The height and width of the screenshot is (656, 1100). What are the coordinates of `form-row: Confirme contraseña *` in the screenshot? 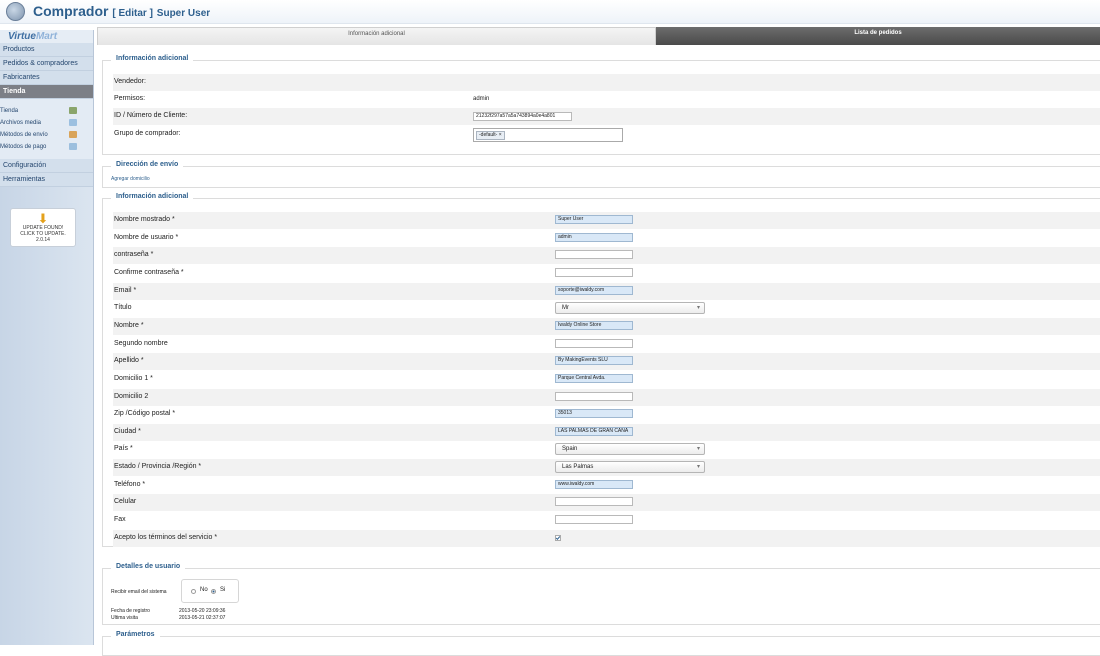 It's located at (606, 273).